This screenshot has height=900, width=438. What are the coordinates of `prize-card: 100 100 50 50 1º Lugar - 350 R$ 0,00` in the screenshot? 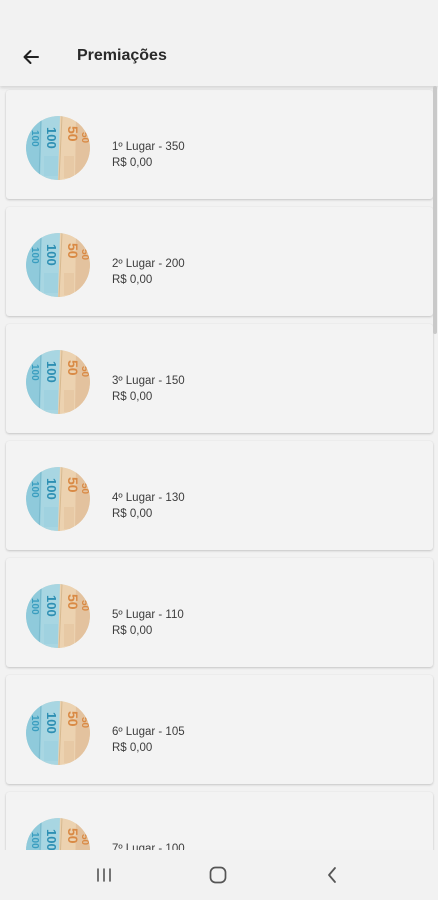 It's located at (219, 144).